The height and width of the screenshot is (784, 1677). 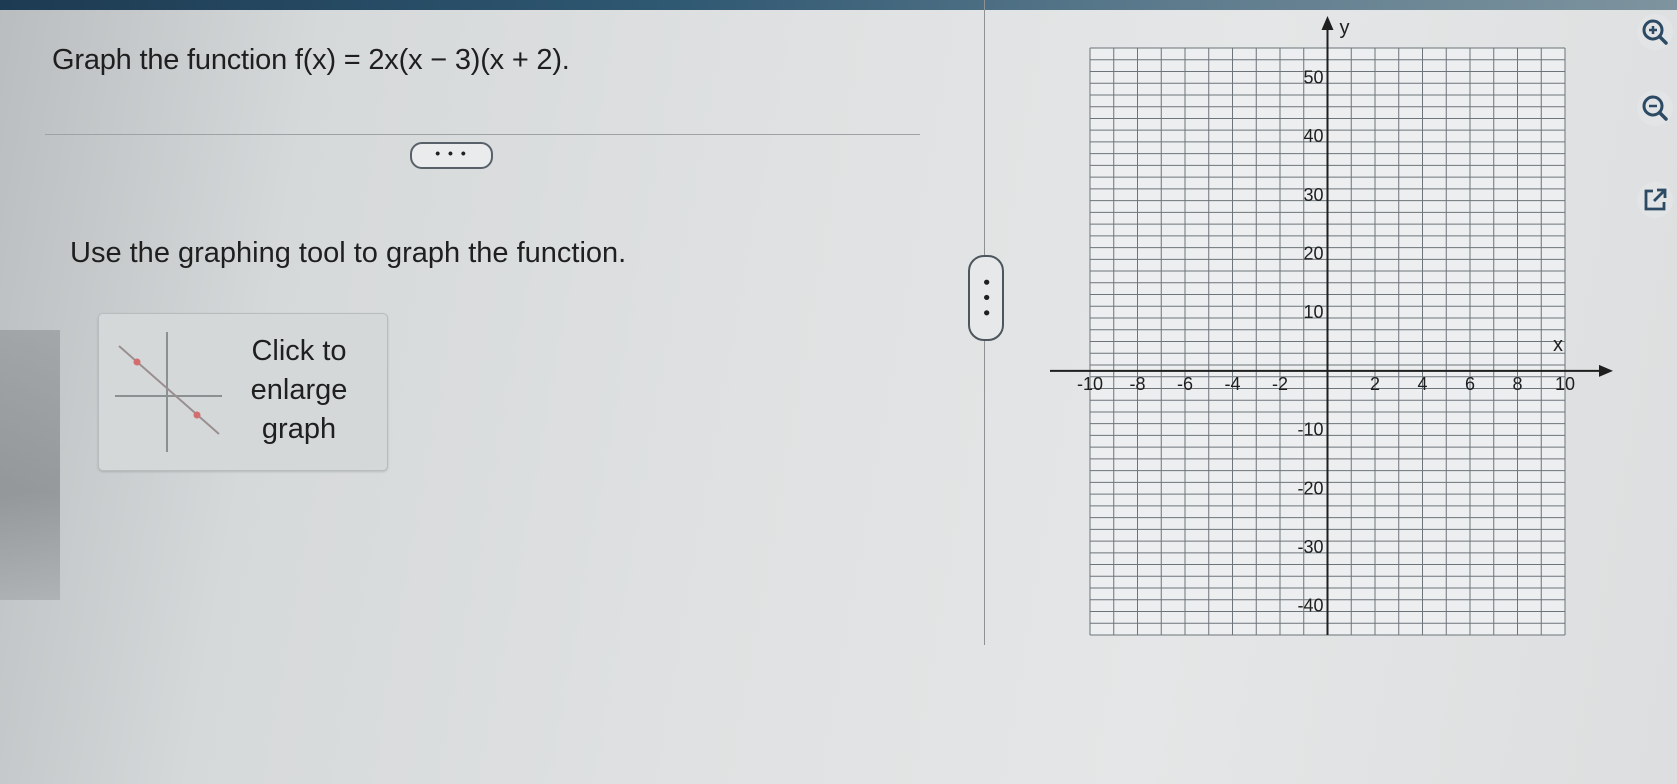 I want to click on pane-splitter-handle: • • •, so click(x=986, y=298).